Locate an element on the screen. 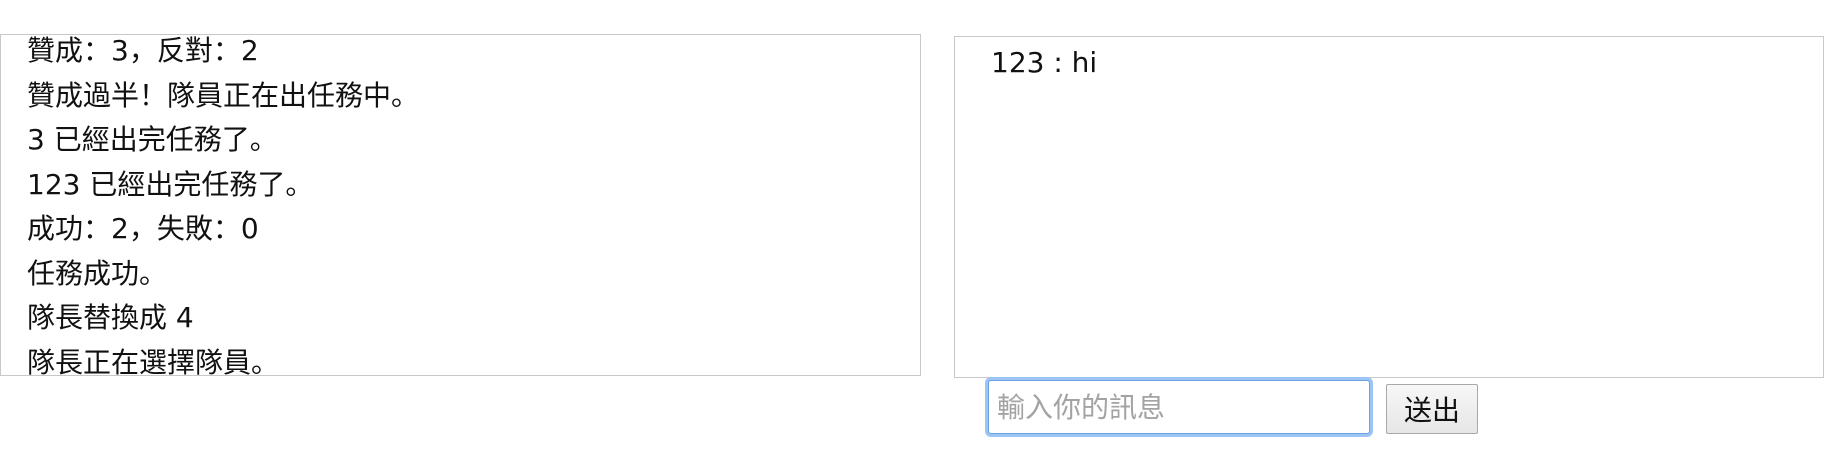 The width and height of the screenshot is (1834, 468). chat-message: 123 : hi is located at coordinates (1044, 62).